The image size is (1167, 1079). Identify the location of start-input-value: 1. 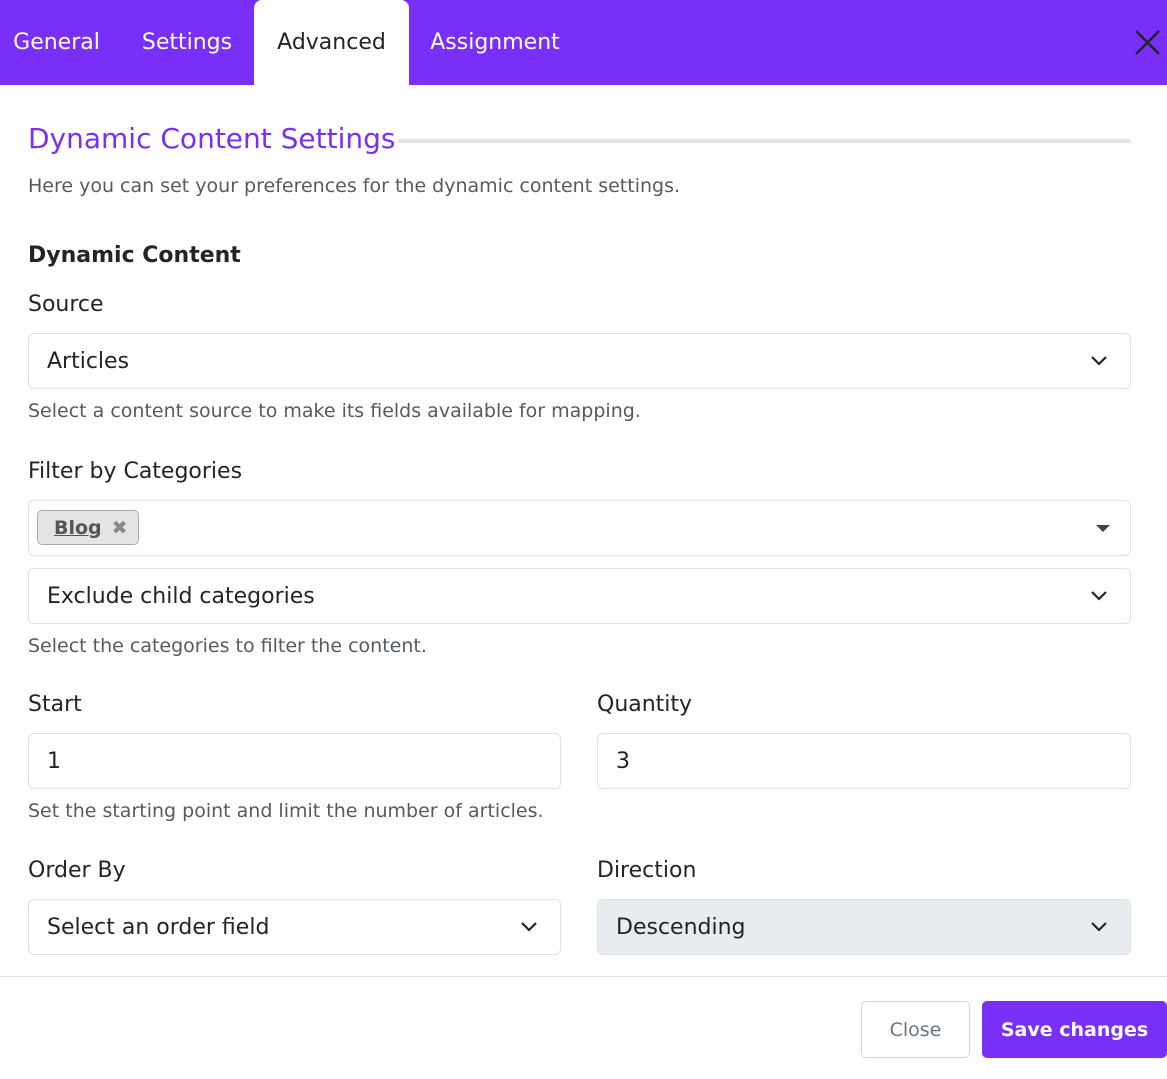
(54, 761).